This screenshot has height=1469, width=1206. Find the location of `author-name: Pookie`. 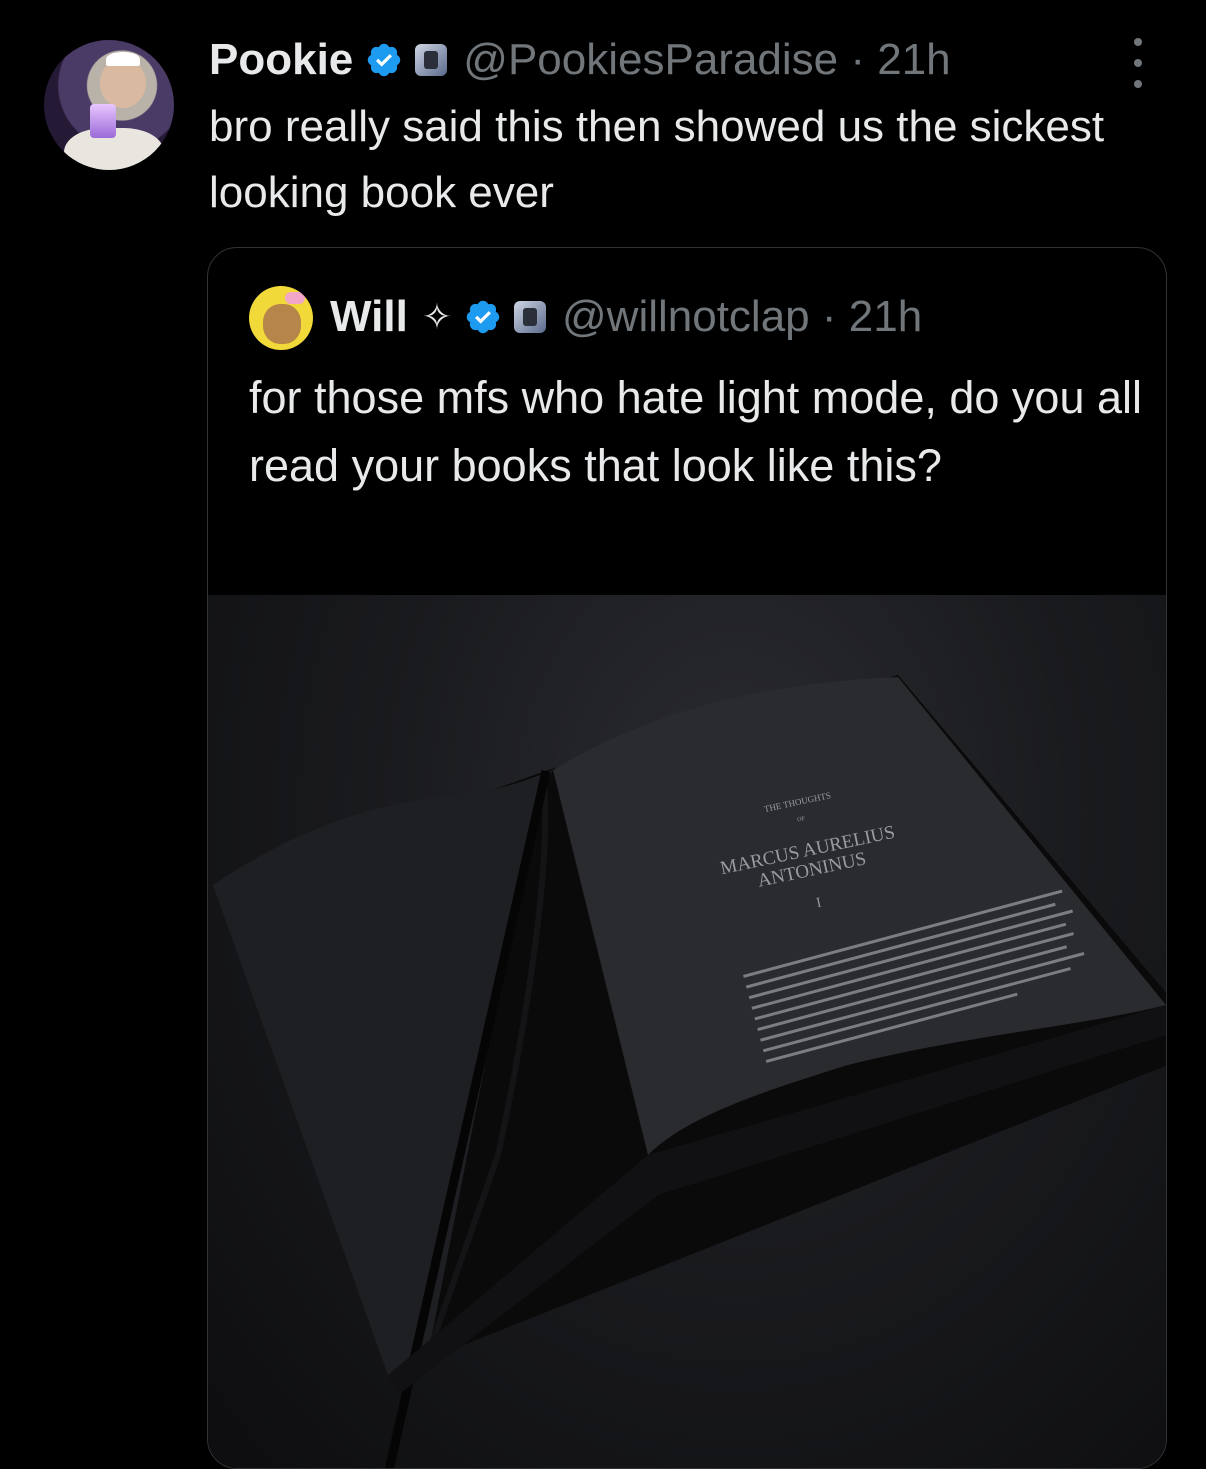

author-name: Pookie is located at coordinates (281, 60).